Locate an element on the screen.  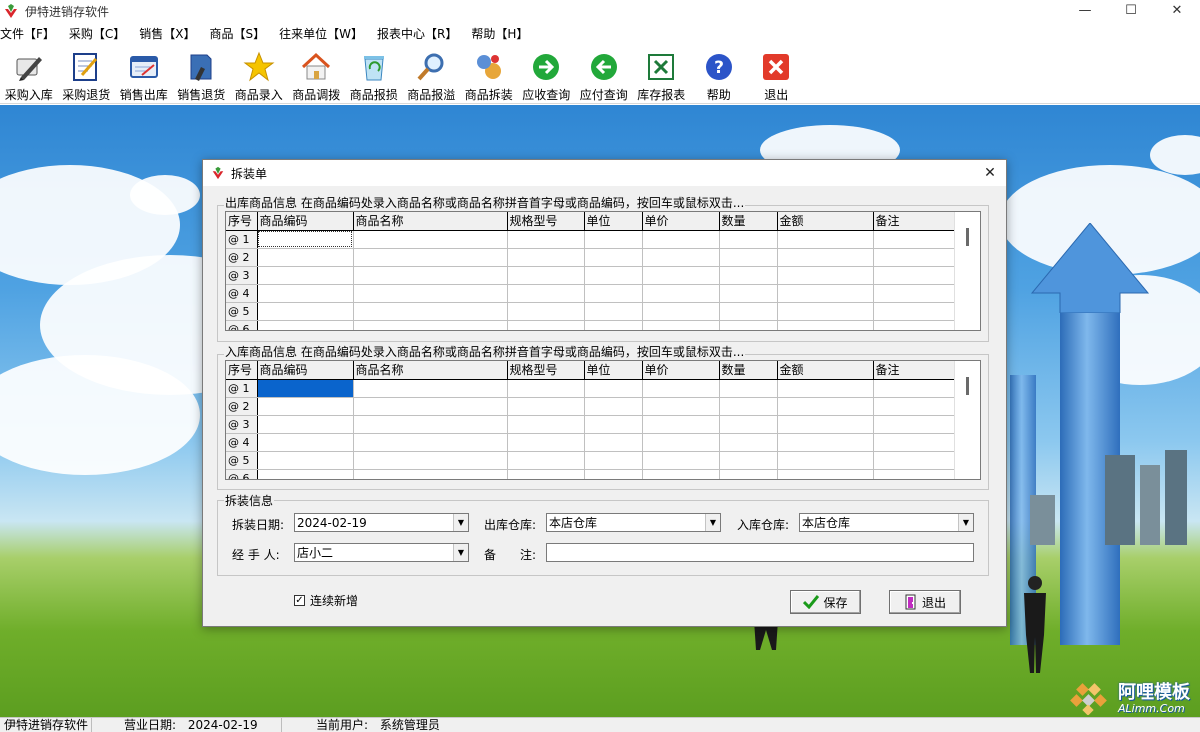
table-row: @ 1 is located at coordinates (593, 388).